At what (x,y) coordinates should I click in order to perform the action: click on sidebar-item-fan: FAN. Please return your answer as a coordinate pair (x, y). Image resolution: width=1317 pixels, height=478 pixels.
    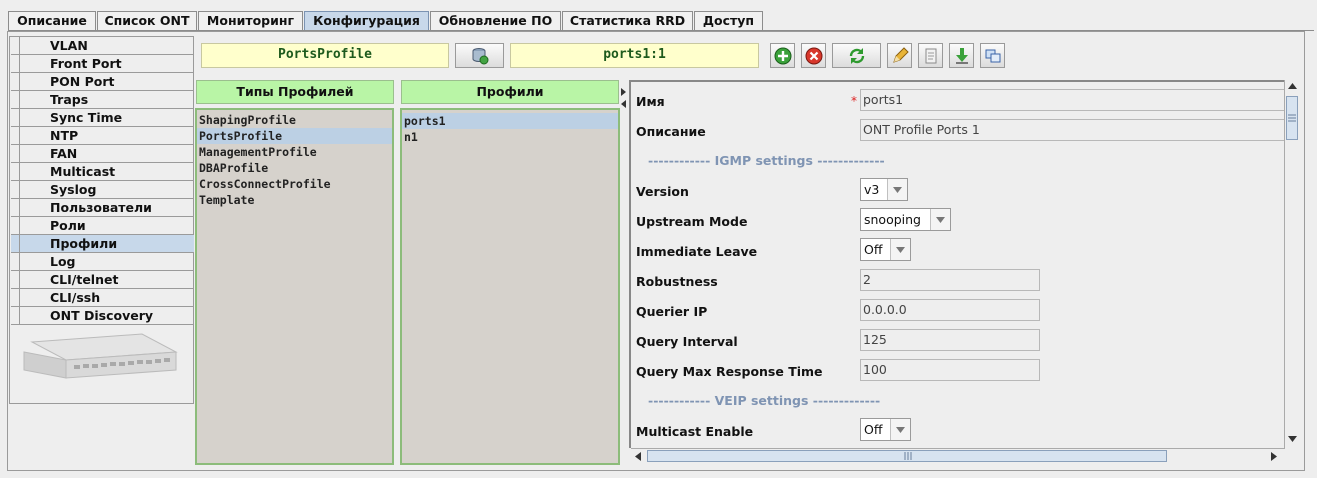
    Looking at the image, I should click on (102, 154).